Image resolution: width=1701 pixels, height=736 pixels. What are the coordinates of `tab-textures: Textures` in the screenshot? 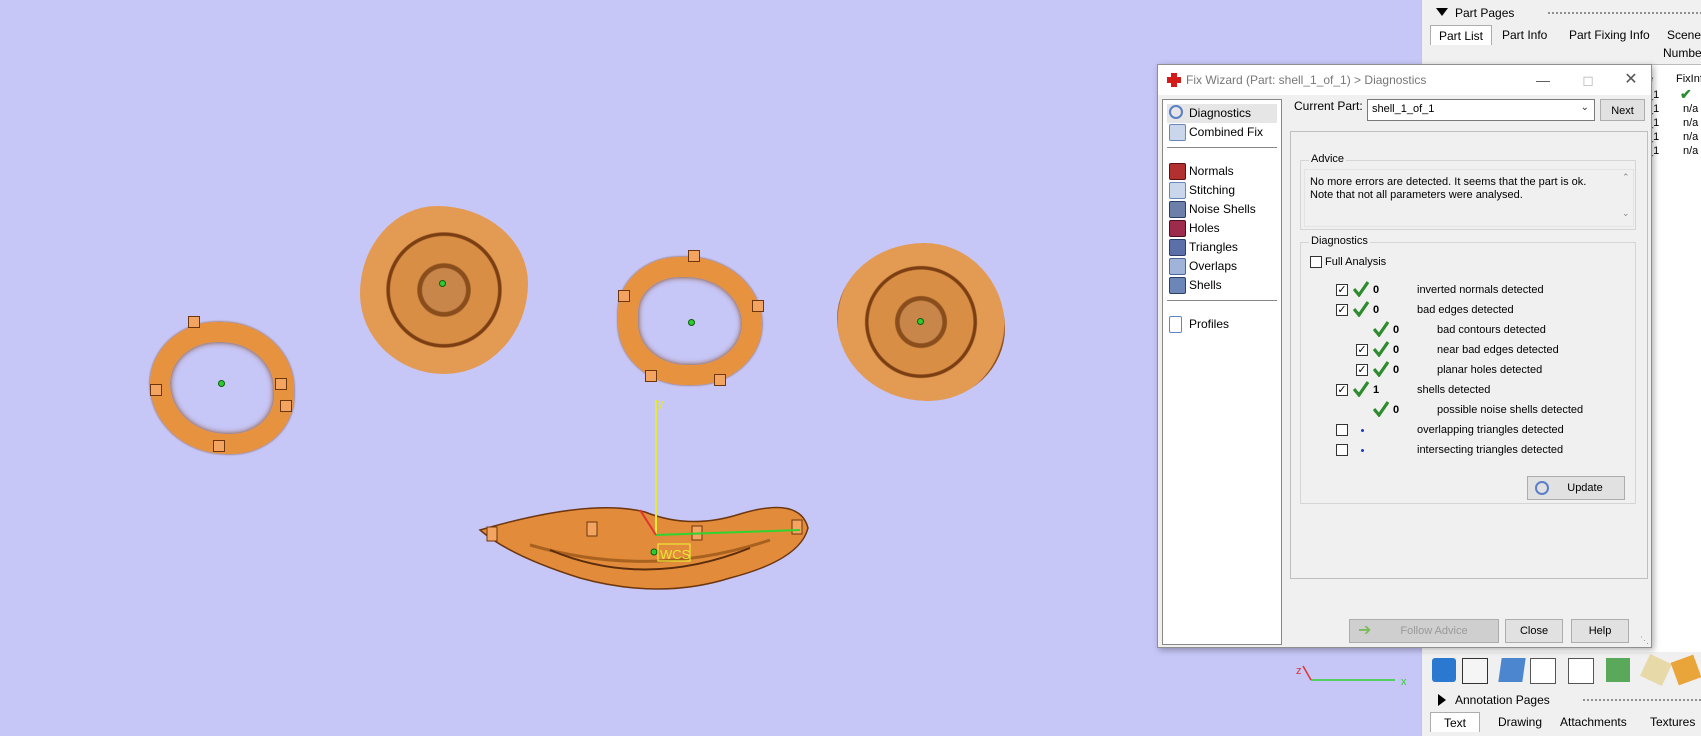 It's located at (1671, 722).